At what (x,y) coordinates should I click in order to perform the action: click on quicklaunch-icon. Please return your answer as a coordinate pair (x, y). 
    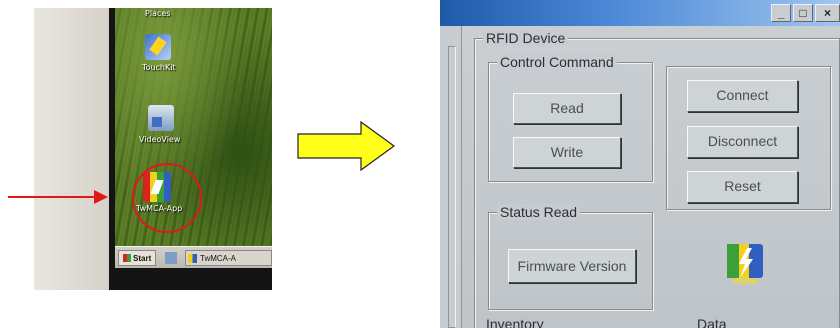
    Looking at the image, I should click on (171, 258).